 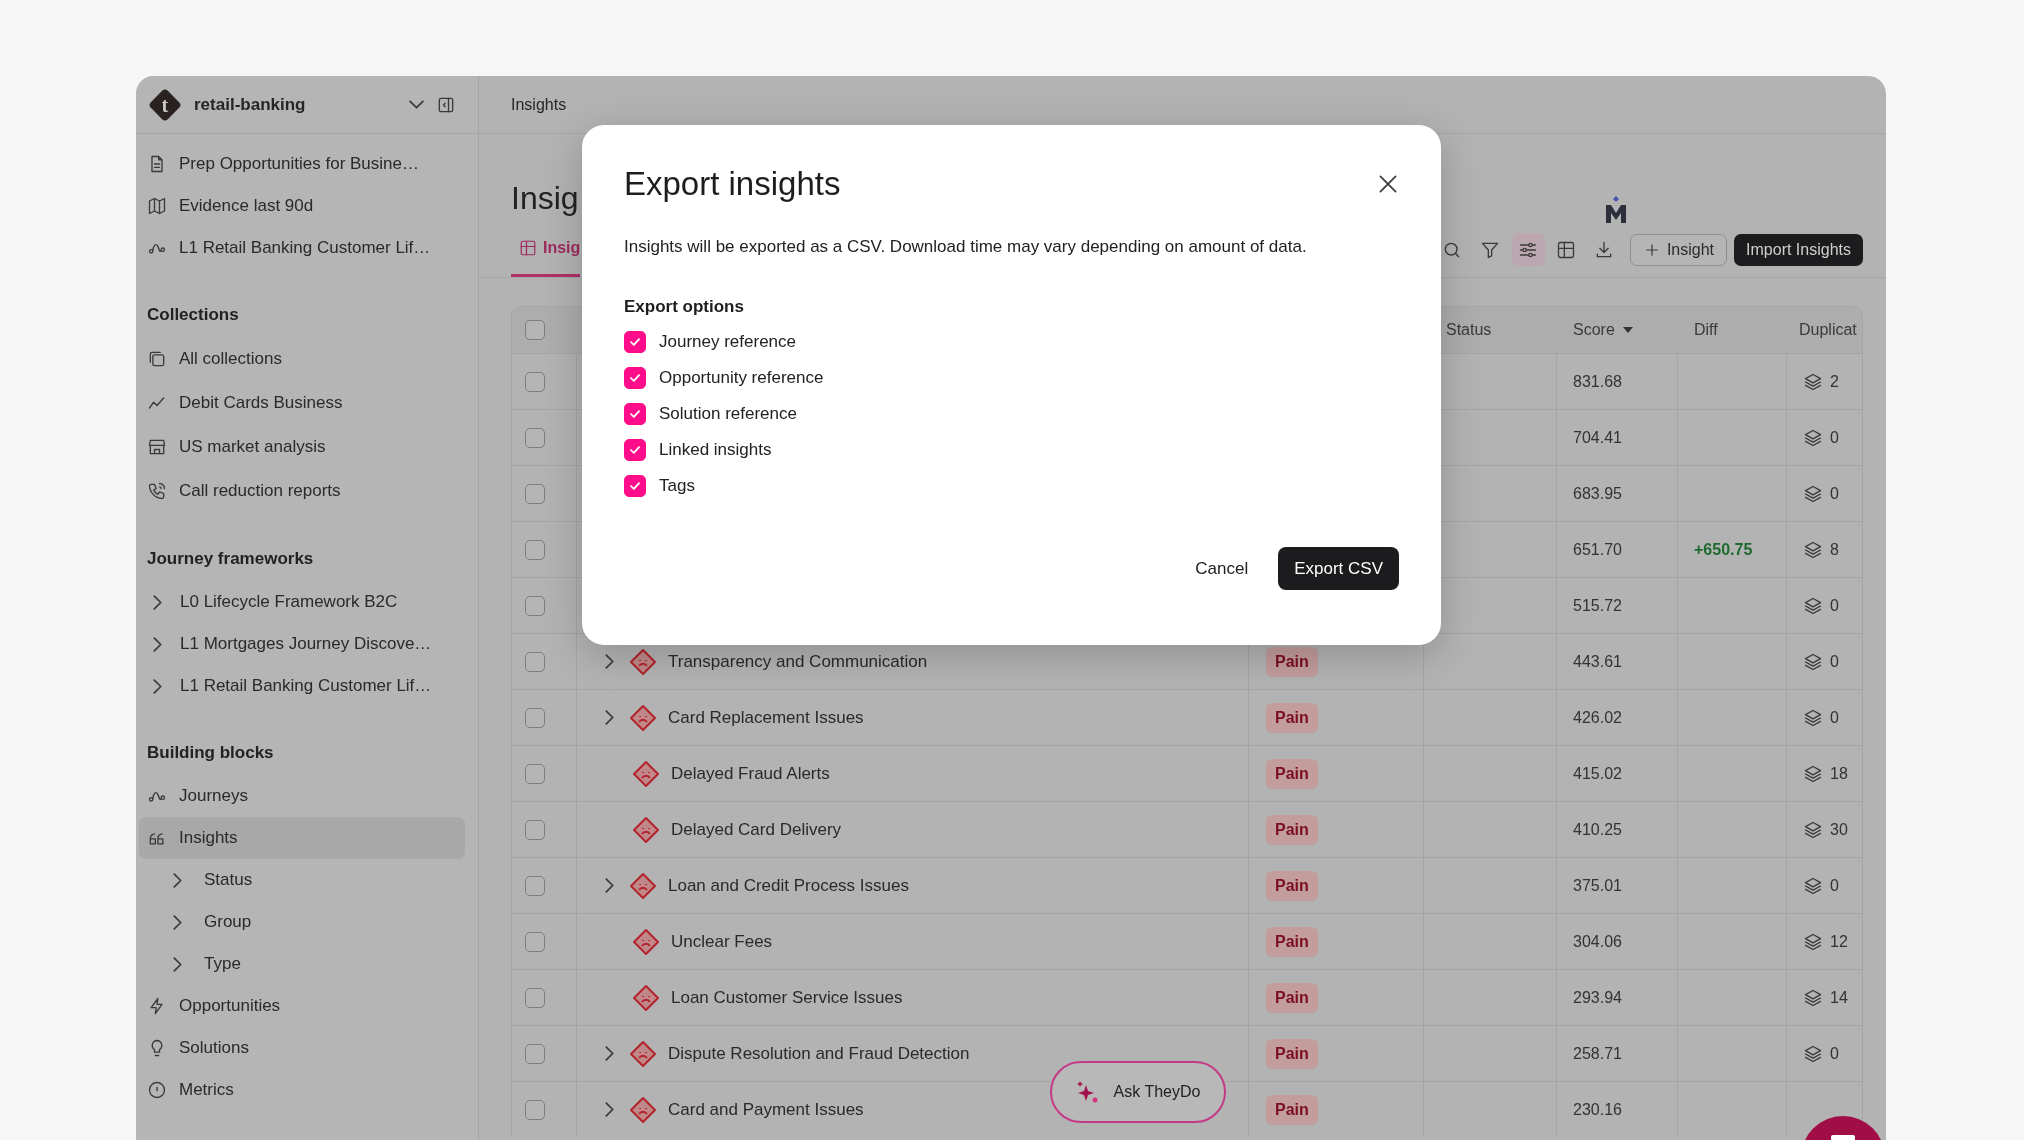 What do you see at coordinates (715, 450) in the screenshot?
I see `option-label: Linked insights` at bounding box center [715, 450].